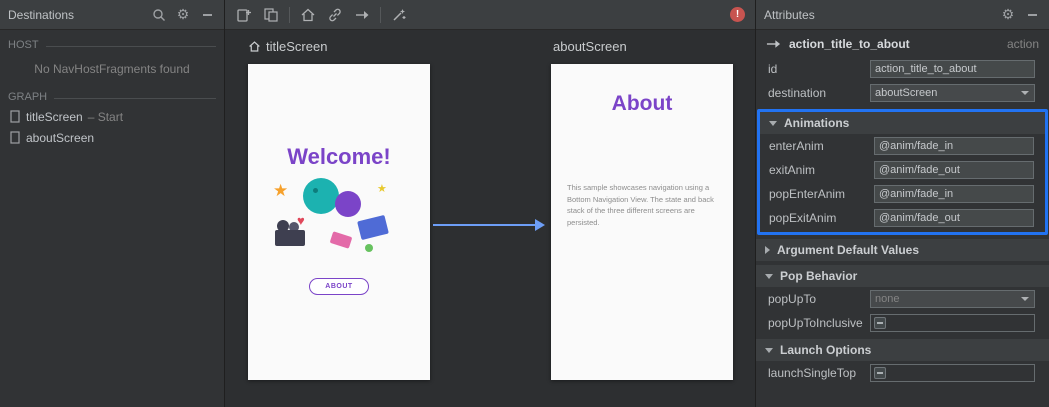  I want to click on title-illustration: ★ ★ ♥, so click(339, 220).